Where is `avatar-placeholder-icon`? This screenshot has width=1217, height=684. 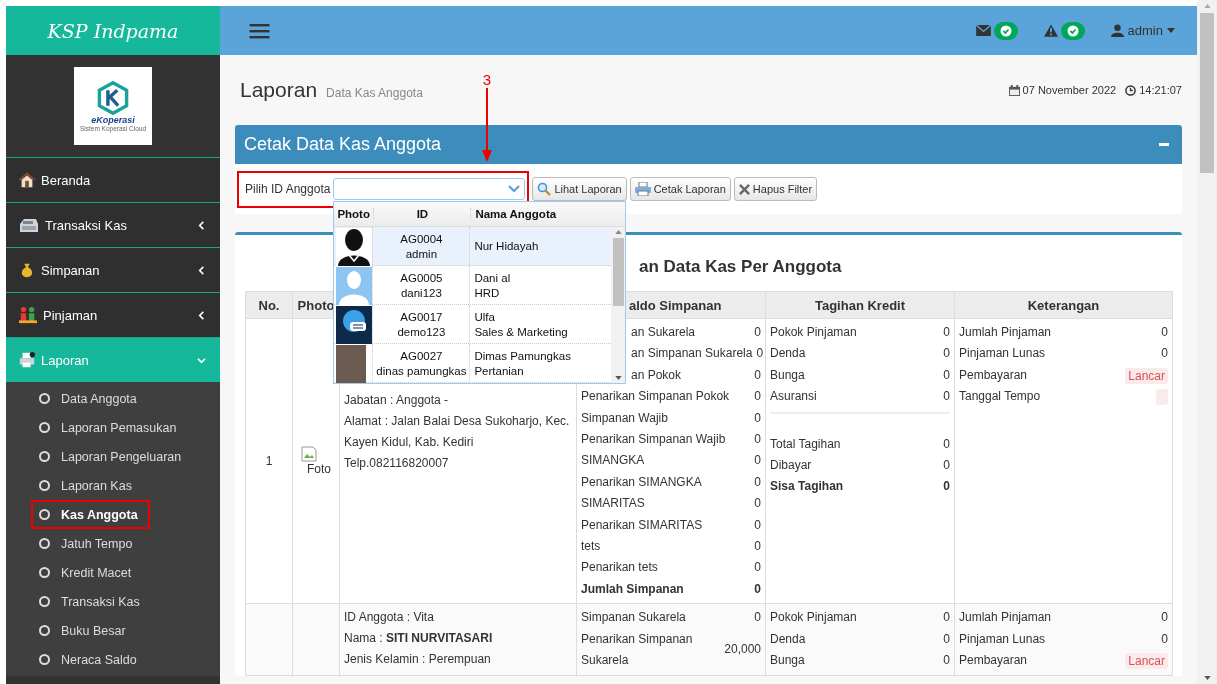
avatar-placeholder-icon is located at coordinates (354, 286).